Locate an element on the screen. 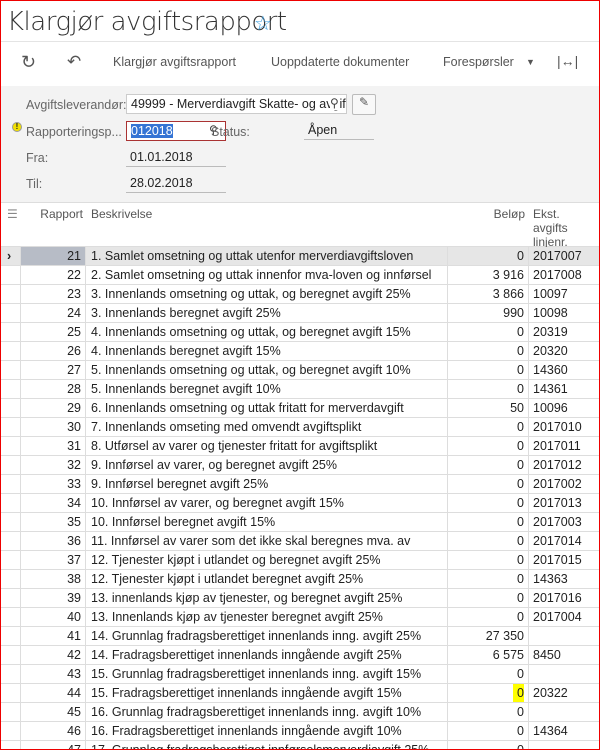  cell-ext-line: 2017015 is located at coordinates (564, 560).